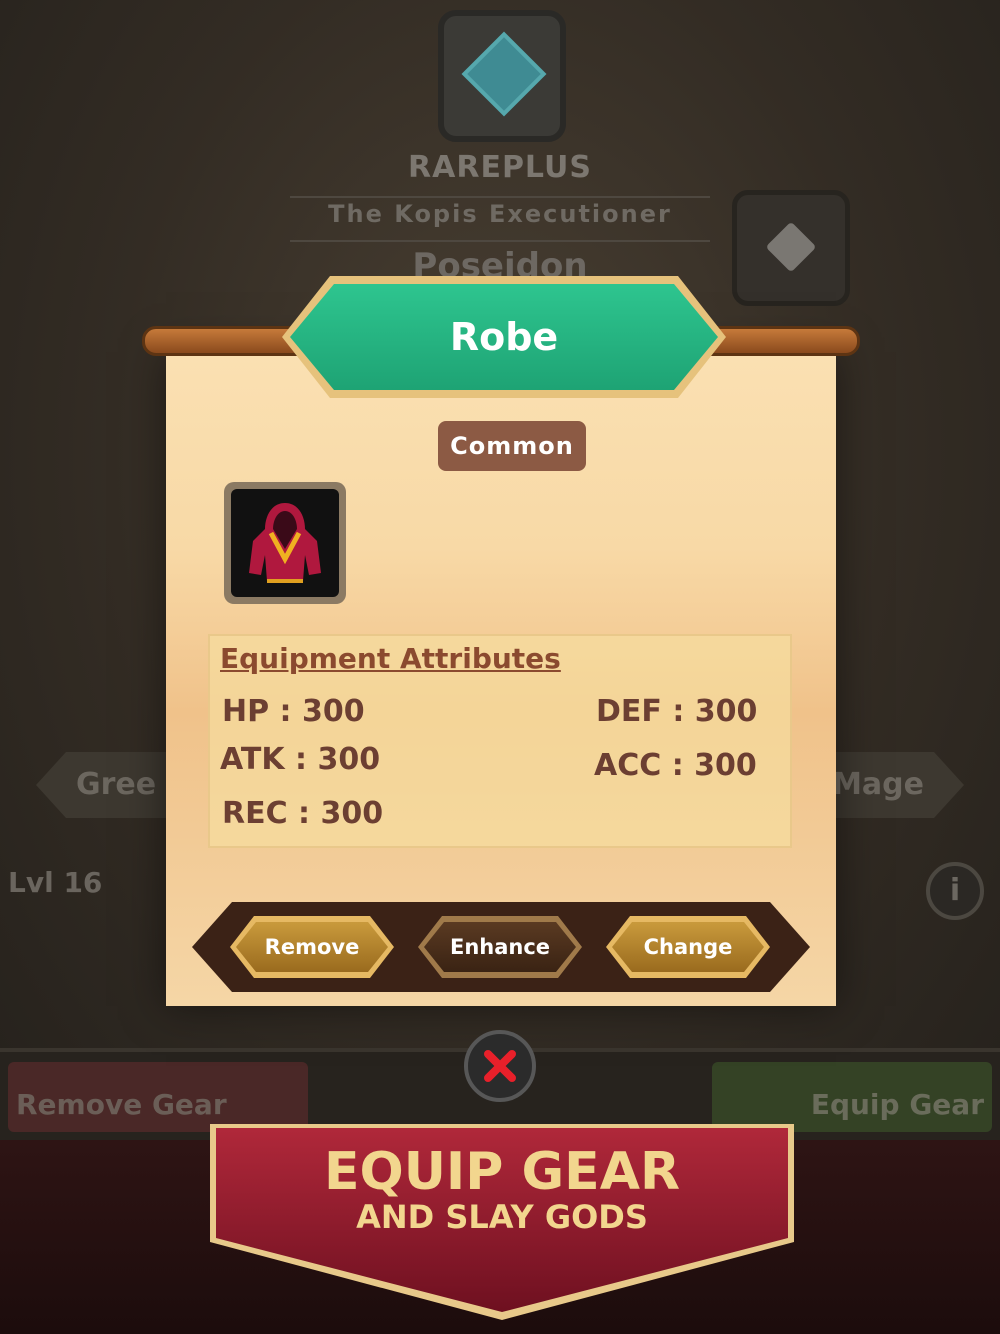 The height and width of the screenshot is (1334, 1000). I want to click on remove-button: Remove, so click(312, 947).